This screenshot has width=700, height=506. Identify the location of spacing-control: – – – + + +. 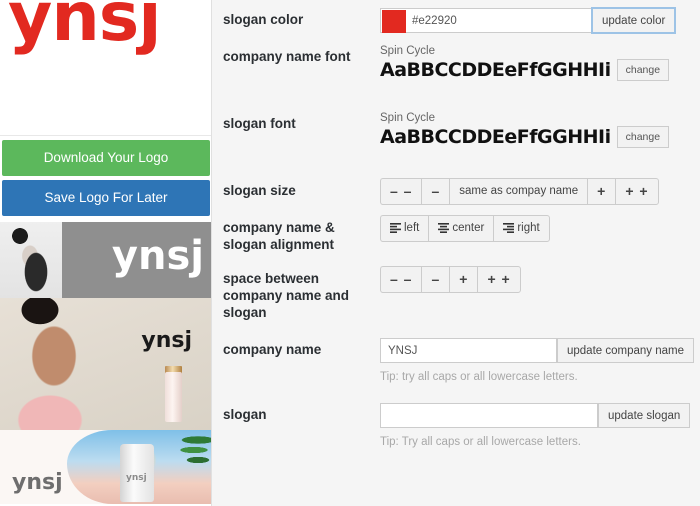
(450, 279).